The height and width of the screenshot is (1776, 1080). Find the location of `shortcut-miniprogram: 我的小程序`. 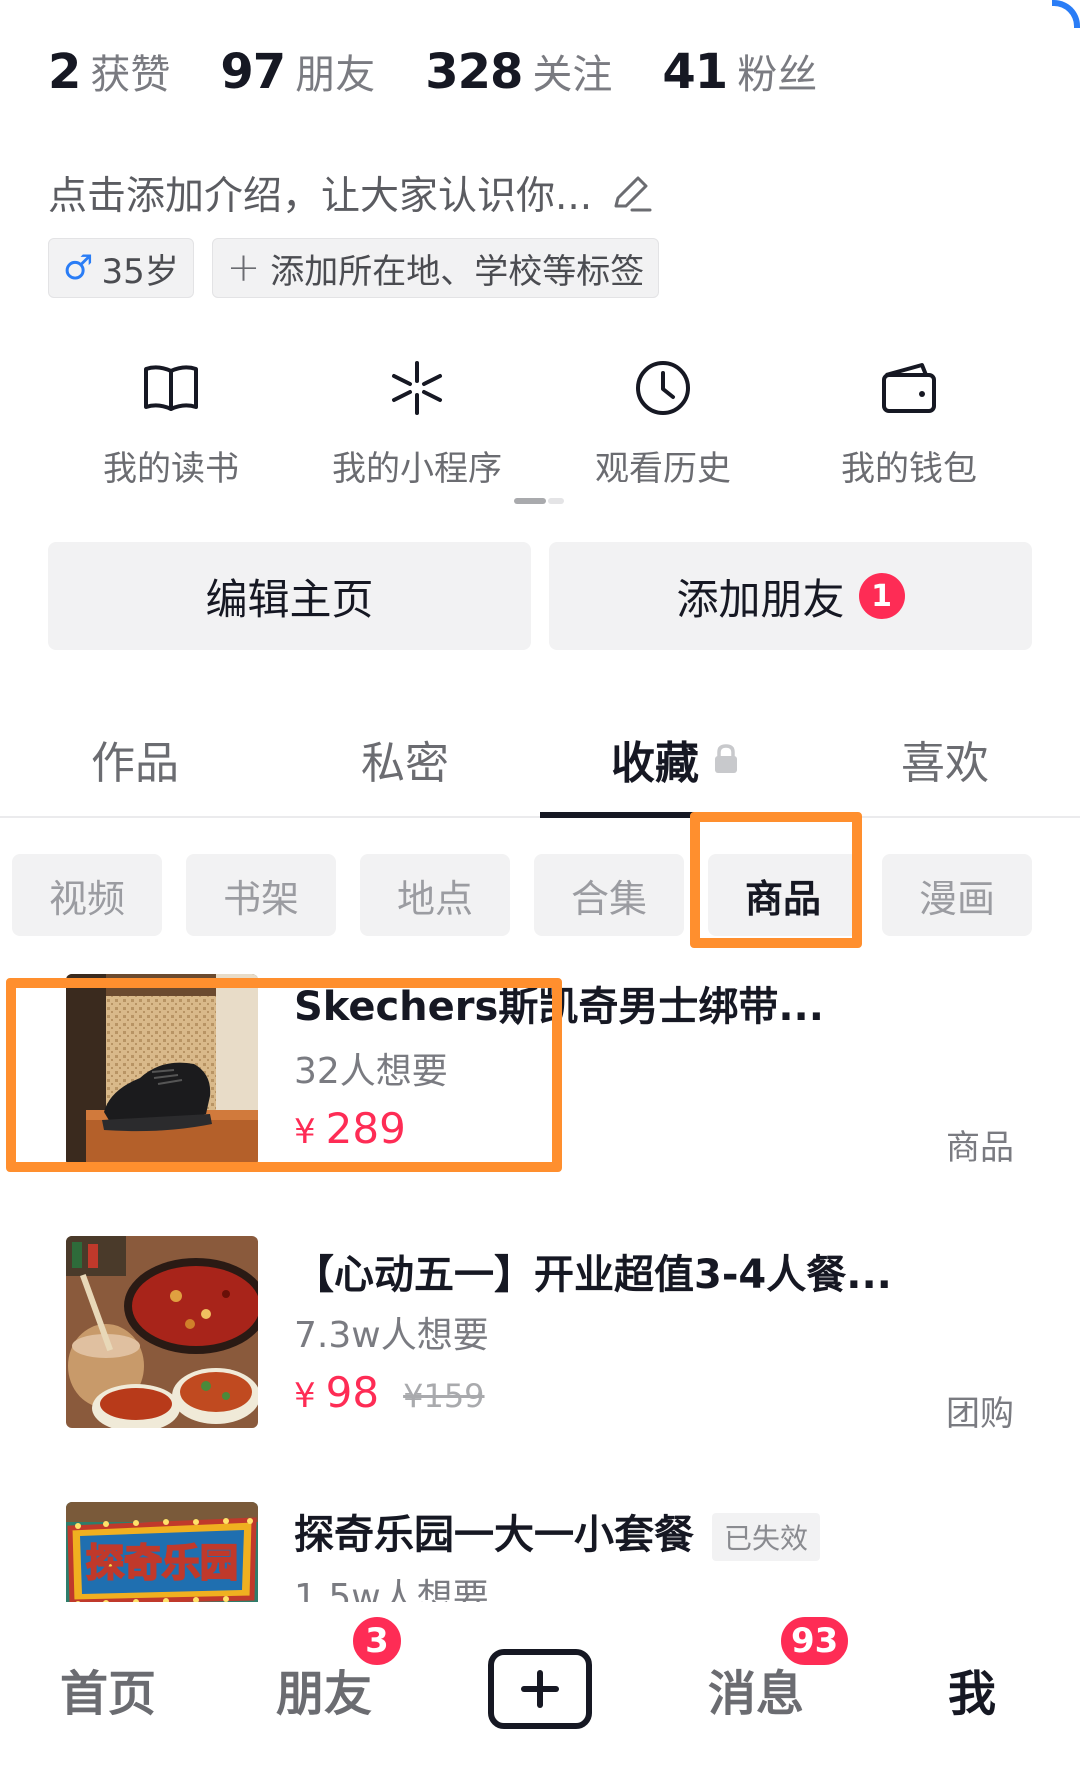

shortcut-miniprogram: 我的小程序 is located at coordinates (417, 422).